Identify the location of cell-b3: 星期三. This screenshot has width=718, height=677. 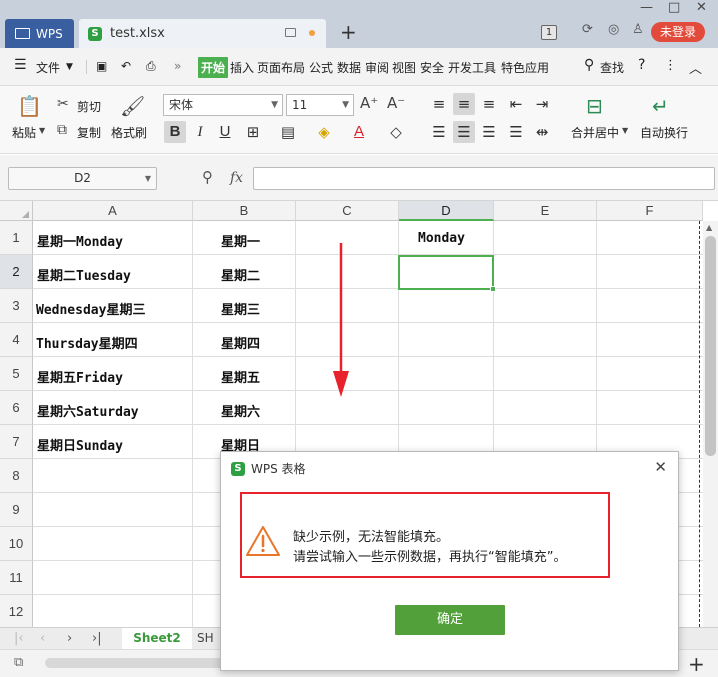
(240, 308).